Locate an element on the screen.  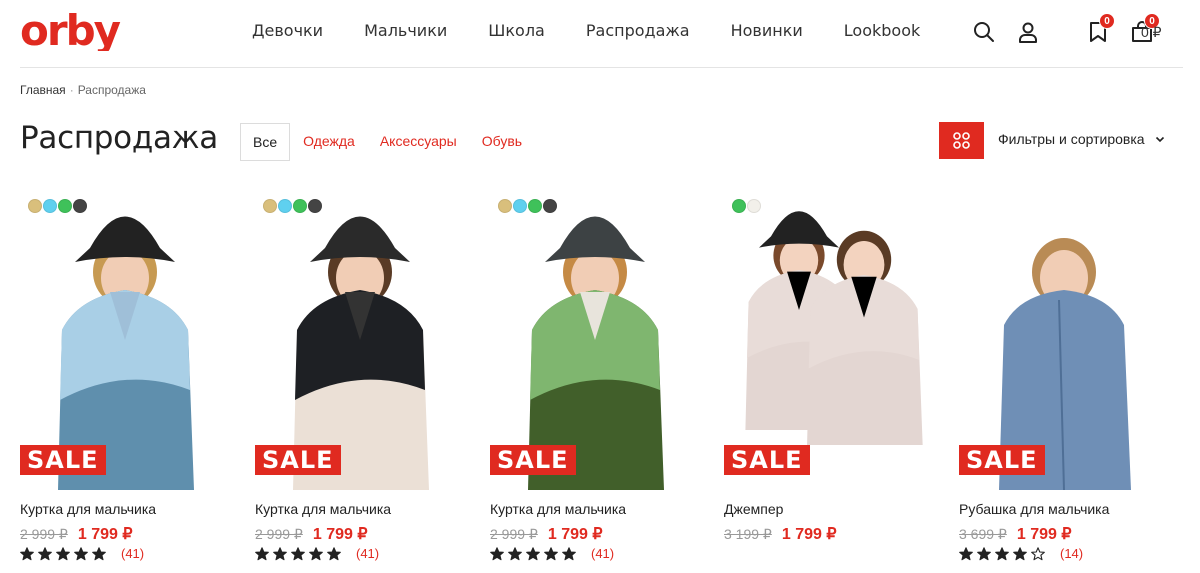
product-name: Рубашка для мальчика is located at coordinates (1034, 509).